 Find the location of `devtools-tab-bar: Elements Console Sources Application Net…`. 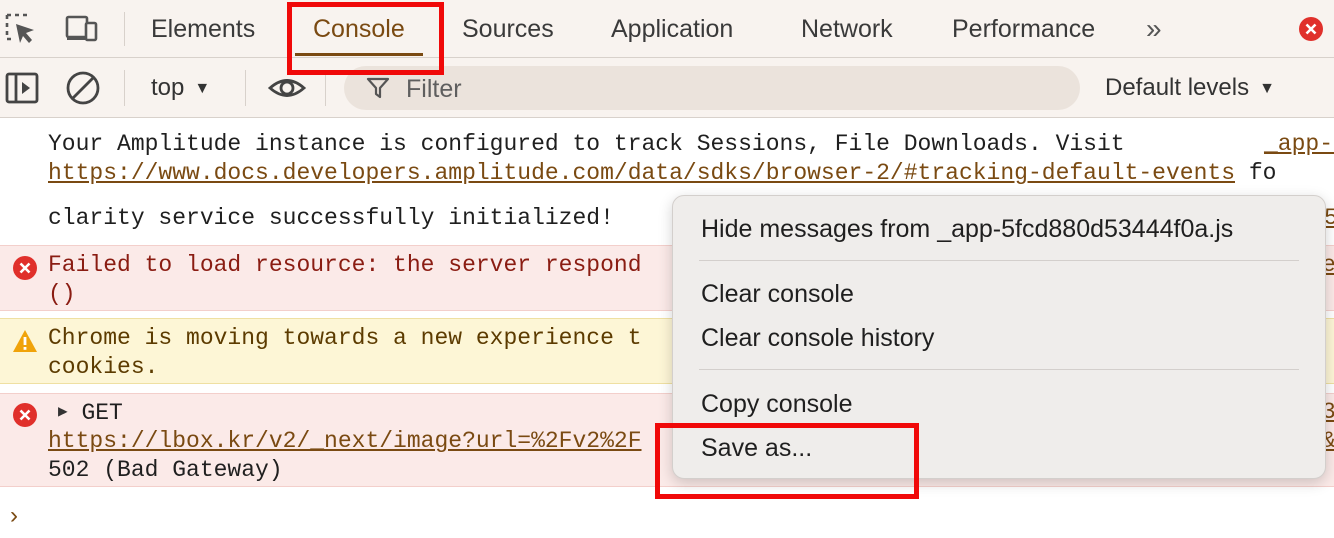

devtools-tab-bar: Elements Console Sources Application Net… is located at coordinates (667, 29).